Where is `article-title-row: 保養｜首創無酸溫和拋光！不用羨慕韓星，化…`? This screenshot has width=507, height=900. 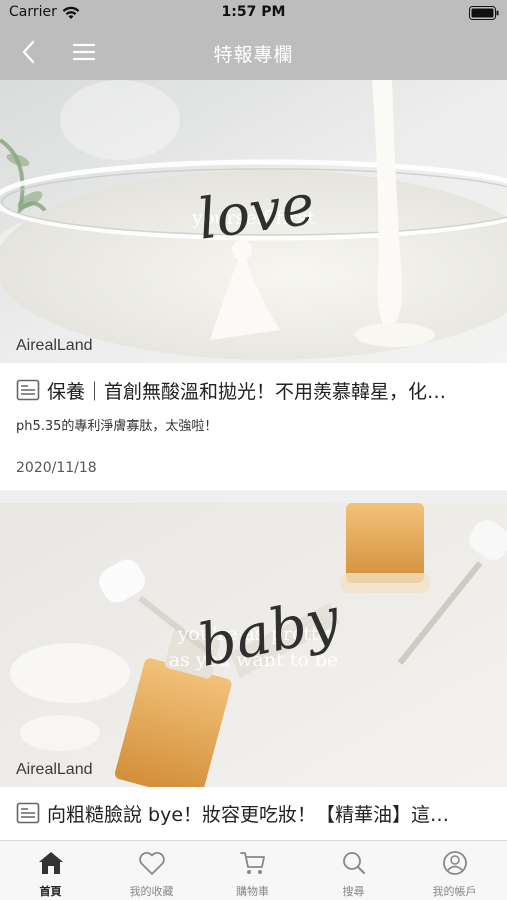
article-title-row: 保養｜首創無酸溫和拋光！不用羨慕韓星，化… is located at coordinates (256, 391).